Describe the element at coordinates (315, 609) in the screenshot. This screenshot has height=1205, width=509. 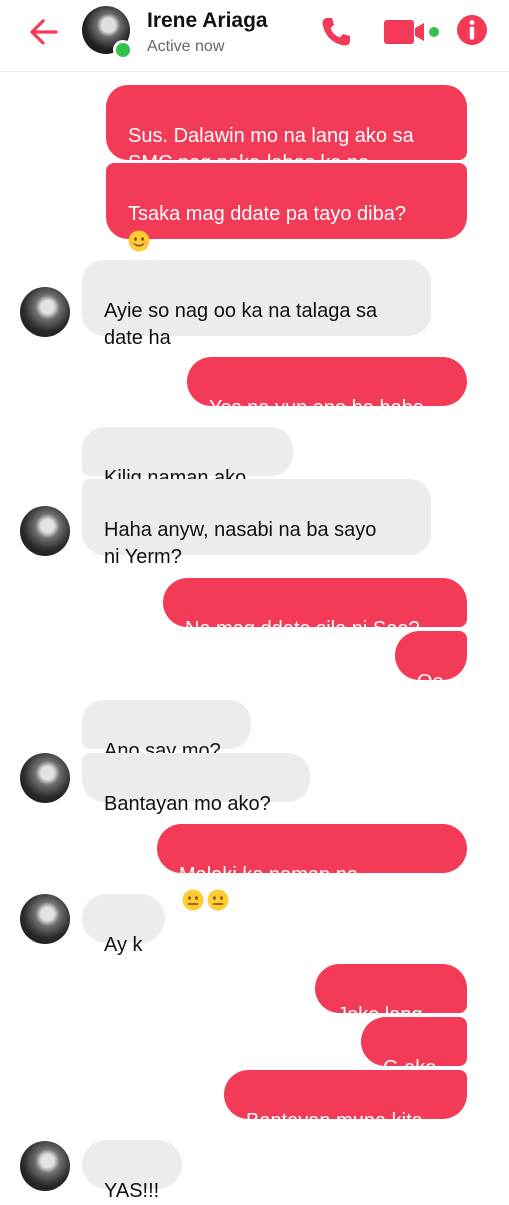
I see `outgoing-message: Na mag ddate sila ni Sae?` at that location.